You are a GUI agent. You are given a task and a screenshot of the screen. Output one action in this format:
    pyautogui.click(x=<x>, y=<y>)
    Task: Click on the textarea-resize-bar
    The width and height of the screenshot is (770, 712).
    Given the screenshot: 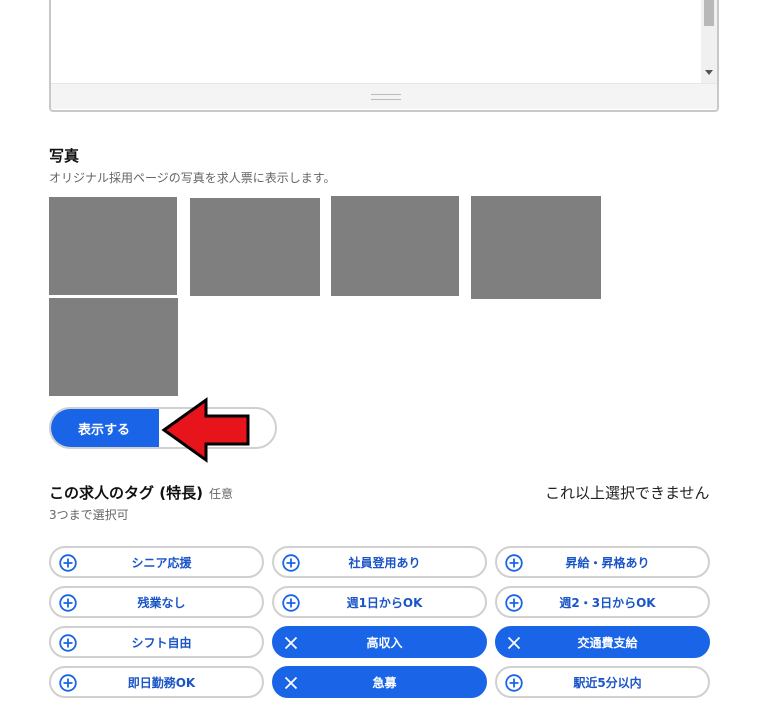 What is the action you would take?
    pyautogui.click(x=384, y=96)
    